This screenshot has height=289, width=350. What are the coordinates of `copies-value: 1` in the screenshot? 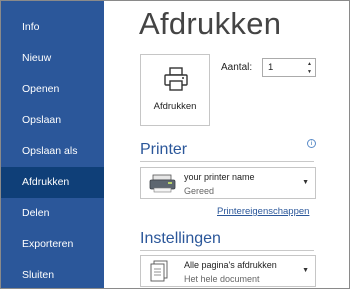 It's located at (271, 67).